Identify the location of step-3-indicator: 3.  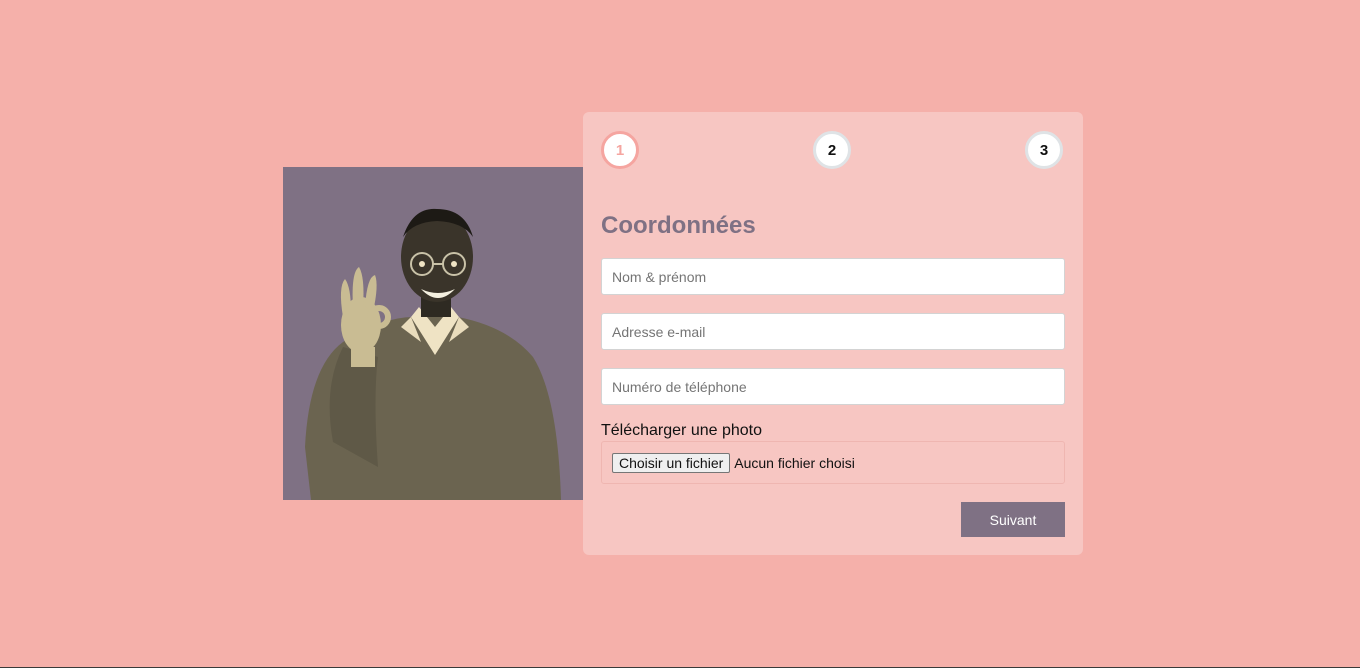
(1044, 150).